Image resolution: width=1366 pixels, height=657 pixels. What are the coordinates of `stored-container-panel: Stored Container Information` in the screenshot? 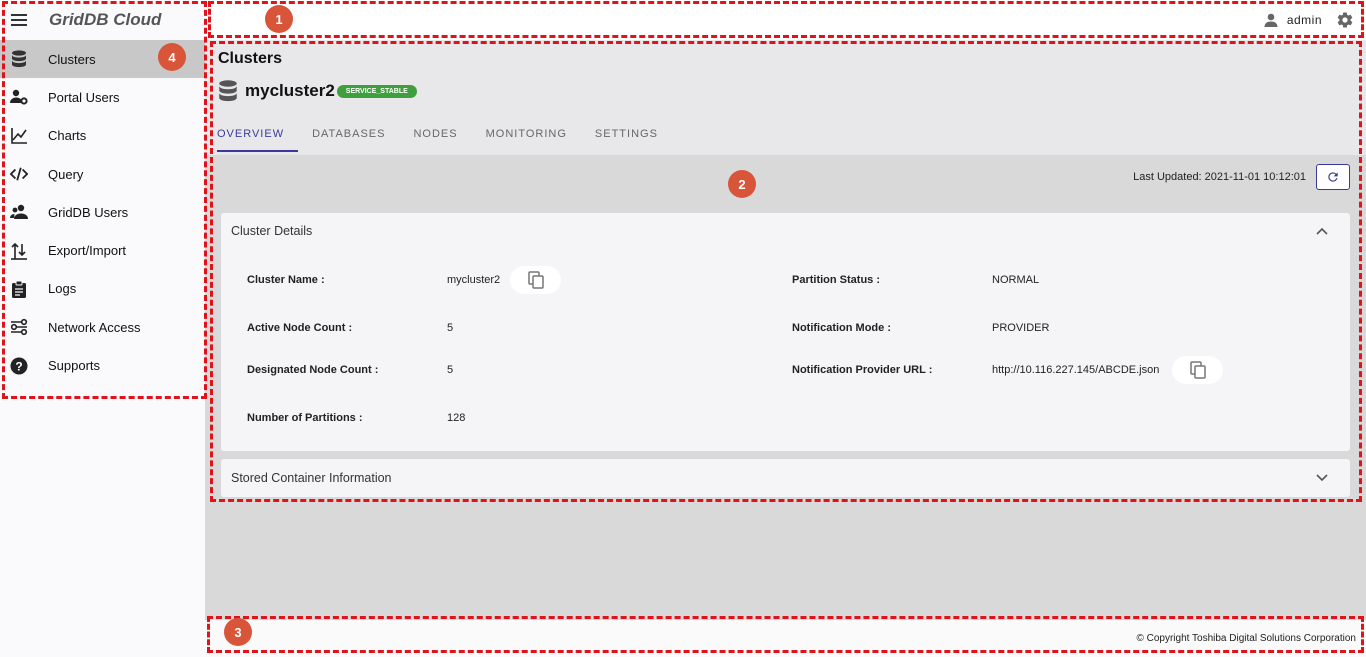 It's located at (785, 478).